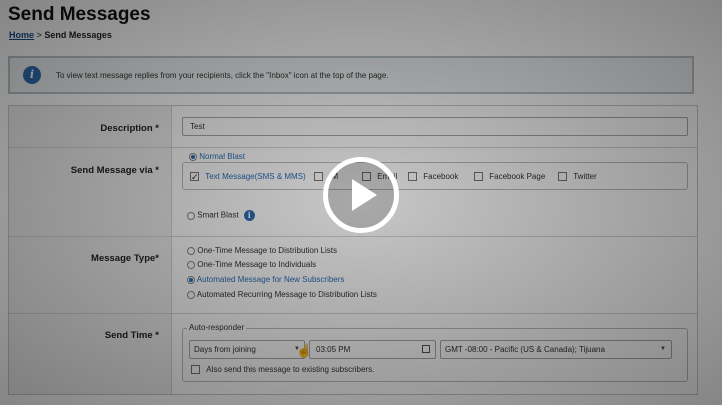 This screenshot has height=405, width=722. What do you see at coordinates (426, 349) in the screenshot?
I see `clock-icon` at bounding box center [426, 349].